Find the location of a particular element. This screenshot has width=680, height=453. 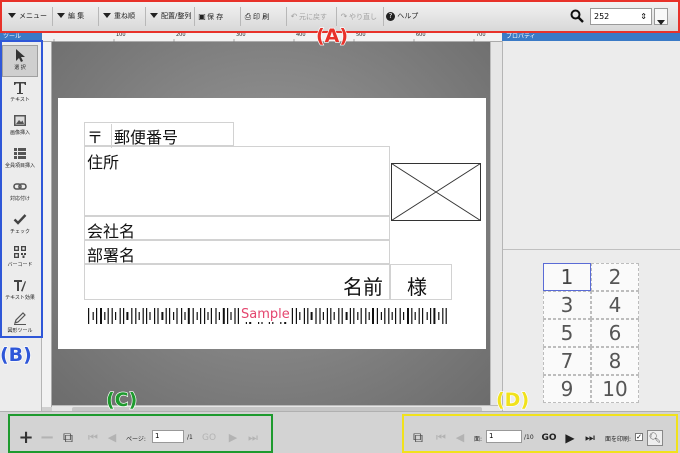

annotation-box-b is located at coordinates (21, 189).